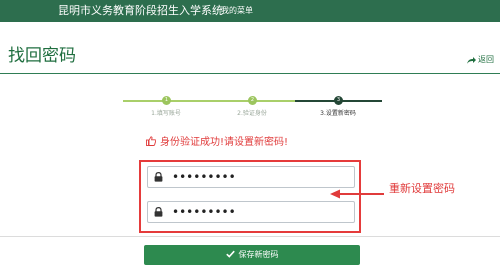 This screenshot has height=269, width=500. What do you see at coordinates (252, 100) in the screenshot?
I see `step-dot-2: 2` at bounding box center [252, 100].